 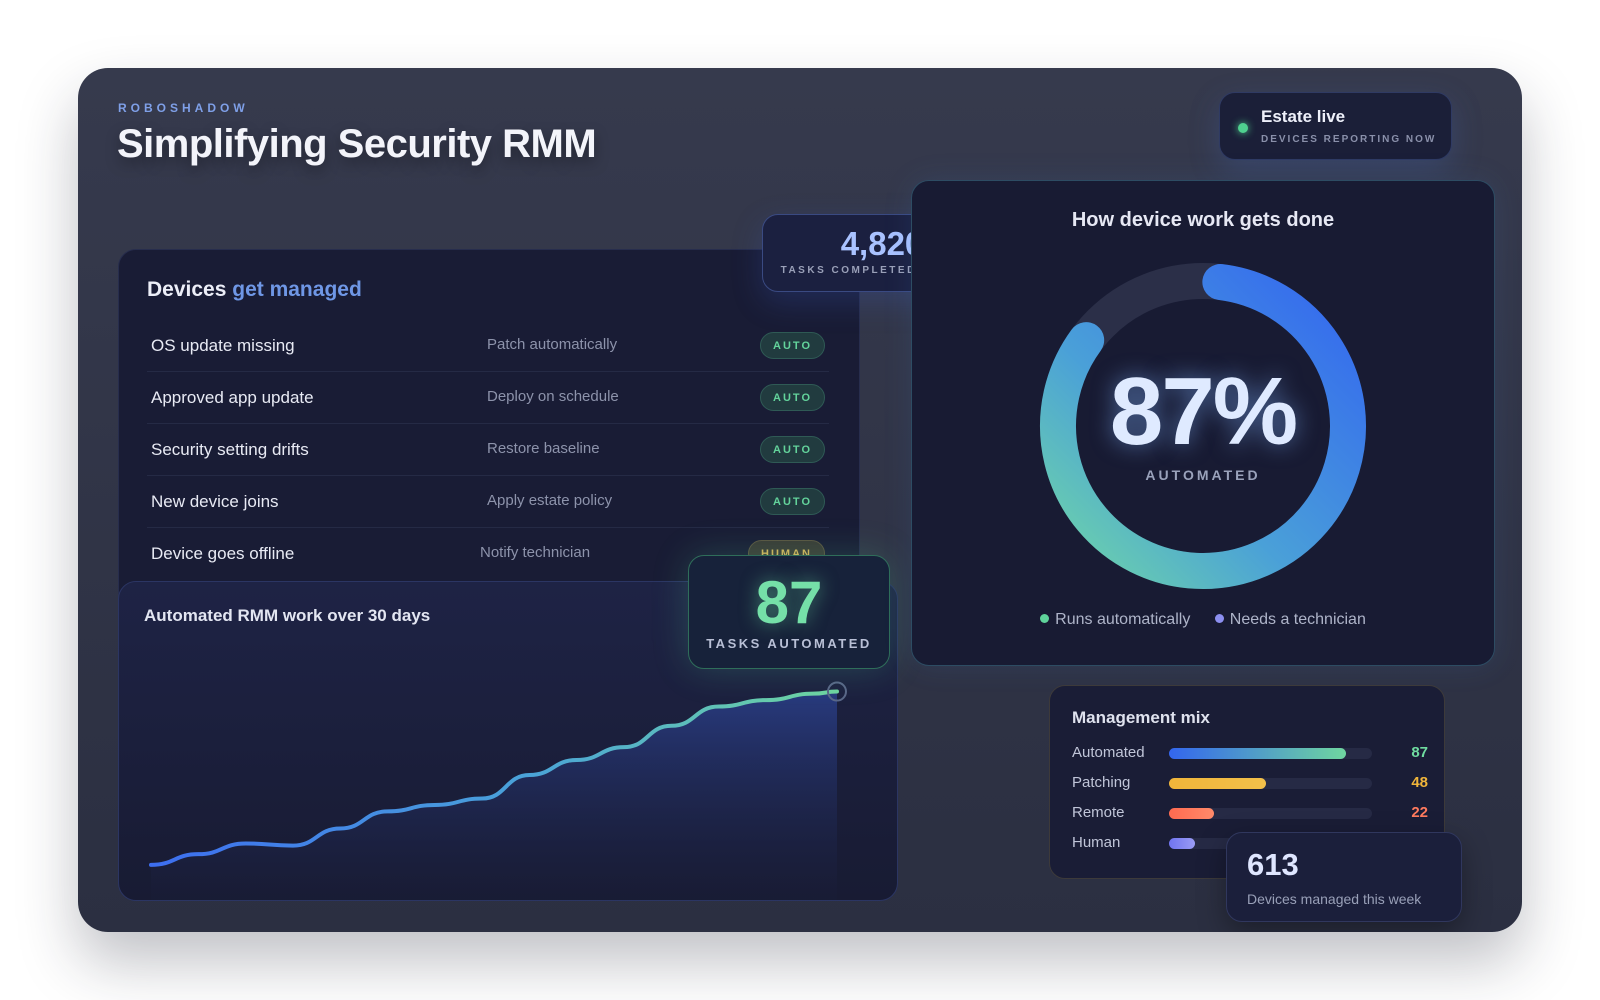 I want to click on live-status-dot-icon, so click(x=1243, y=128).